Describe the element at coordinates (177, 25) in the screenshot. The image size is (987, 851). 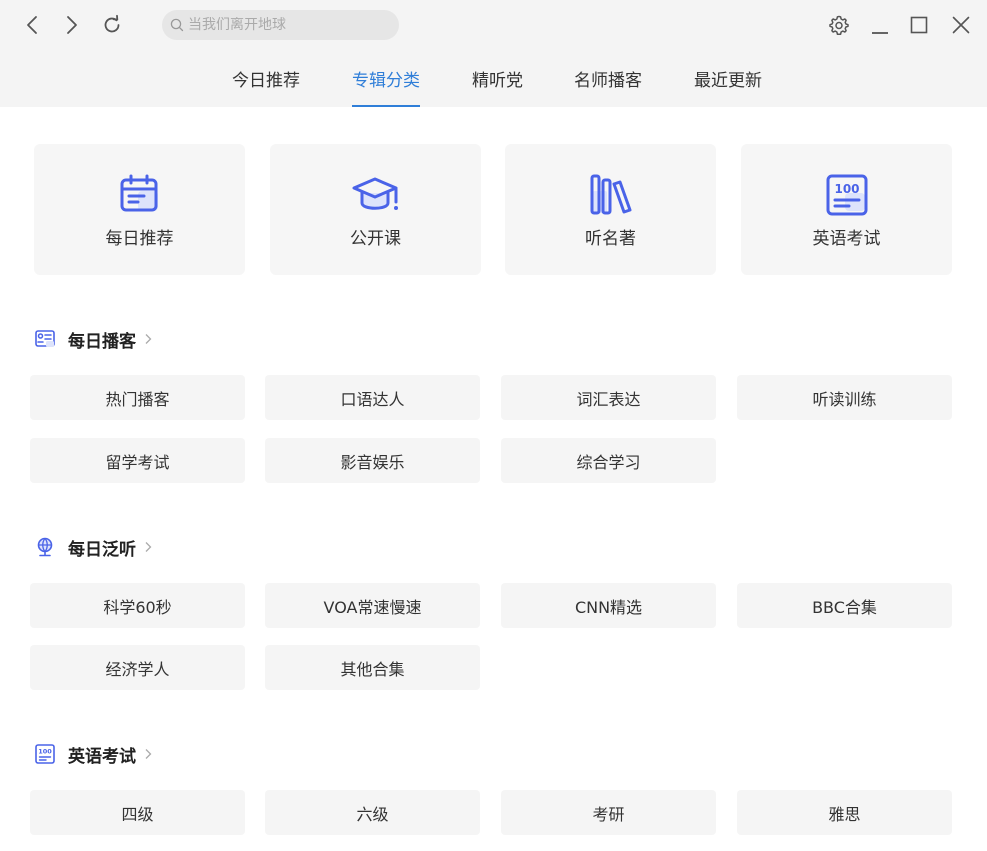
I see `search-icon` at that location.